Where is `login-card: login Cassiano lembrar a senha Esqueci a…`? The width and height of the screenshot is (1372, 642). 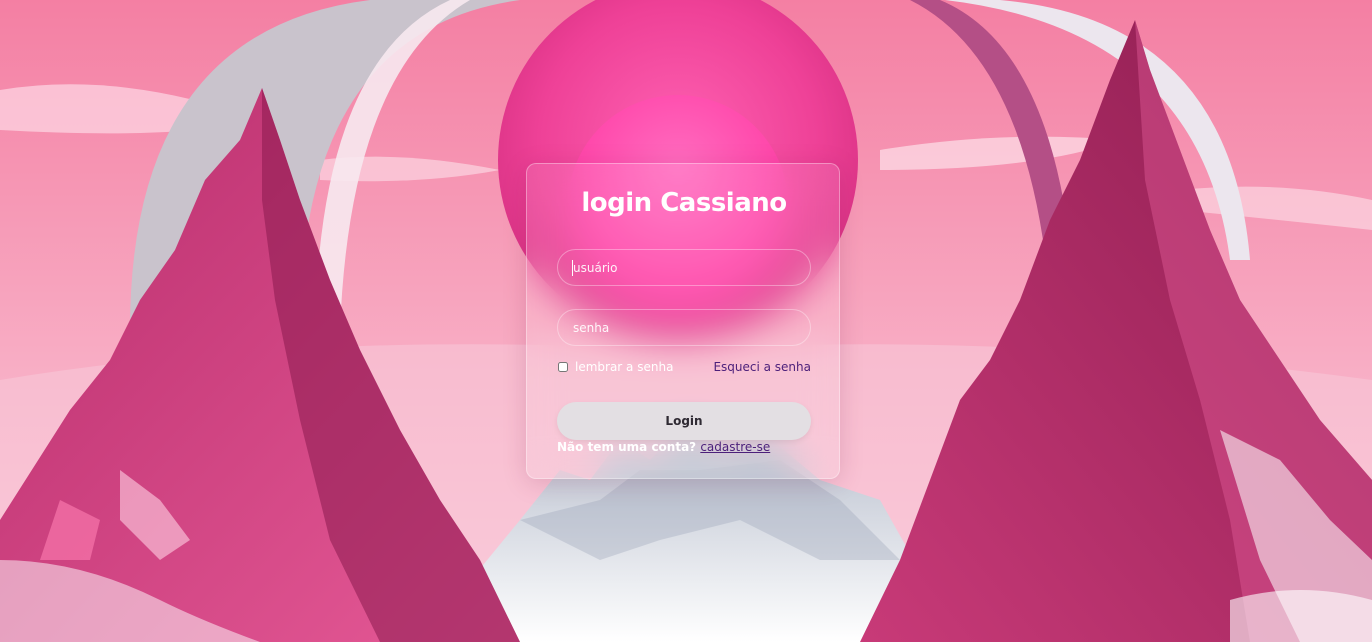
login-card: login Cassiano lembrar a senha Esqueci a… is located at coordinates (683, 321).